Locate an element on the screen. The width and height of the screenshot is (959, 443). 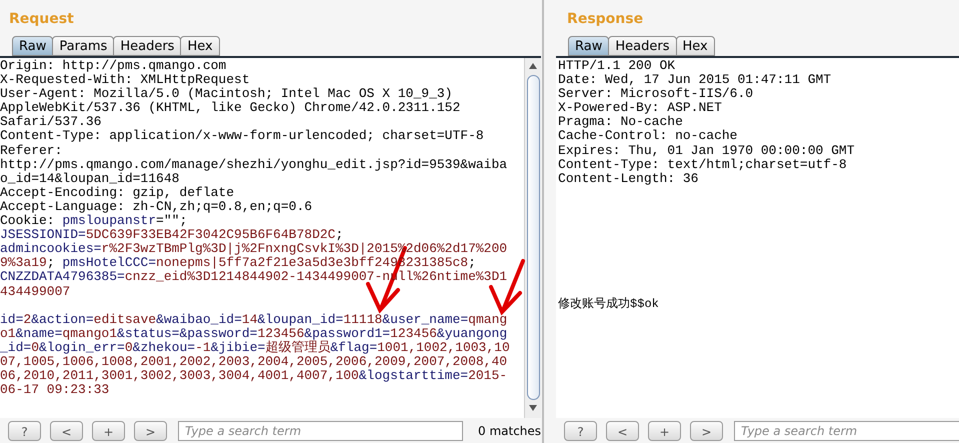
code-line: Content-Length: 36 is located at coordinates (628, 179).